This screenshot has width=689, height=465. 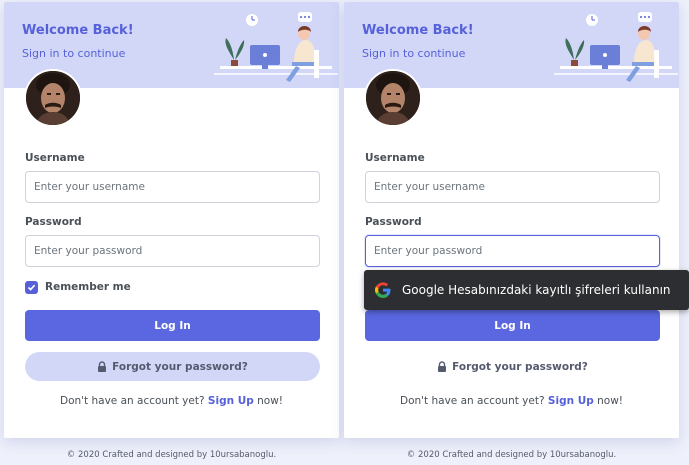 I want to click on checkmark-icon, so click(x=31, y=287).